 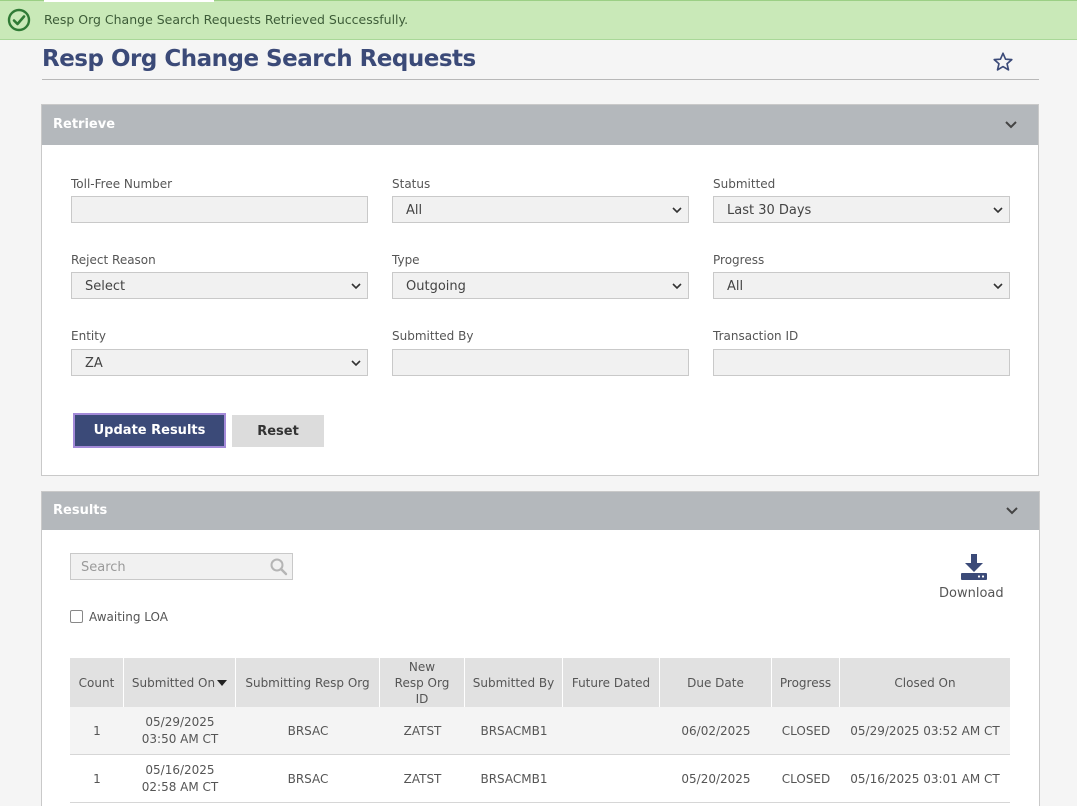 What do you see at coordinates (173, 682) in the screenshot?
I see `column-header-label: Submitted On` at bounding box center [173, 682].